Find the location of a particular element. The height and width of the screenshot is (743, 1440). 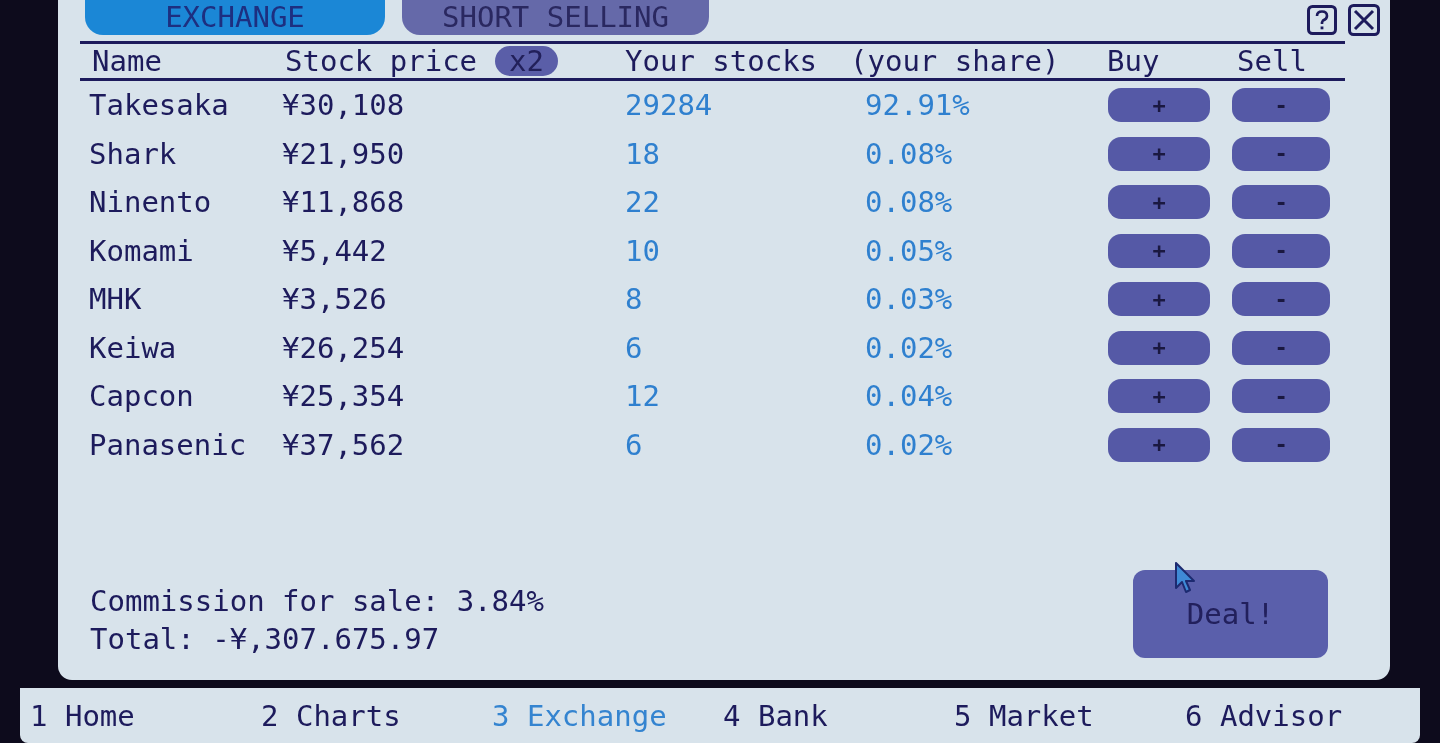

stock-price: ¥37,562 is located at coordinates (343, 444).